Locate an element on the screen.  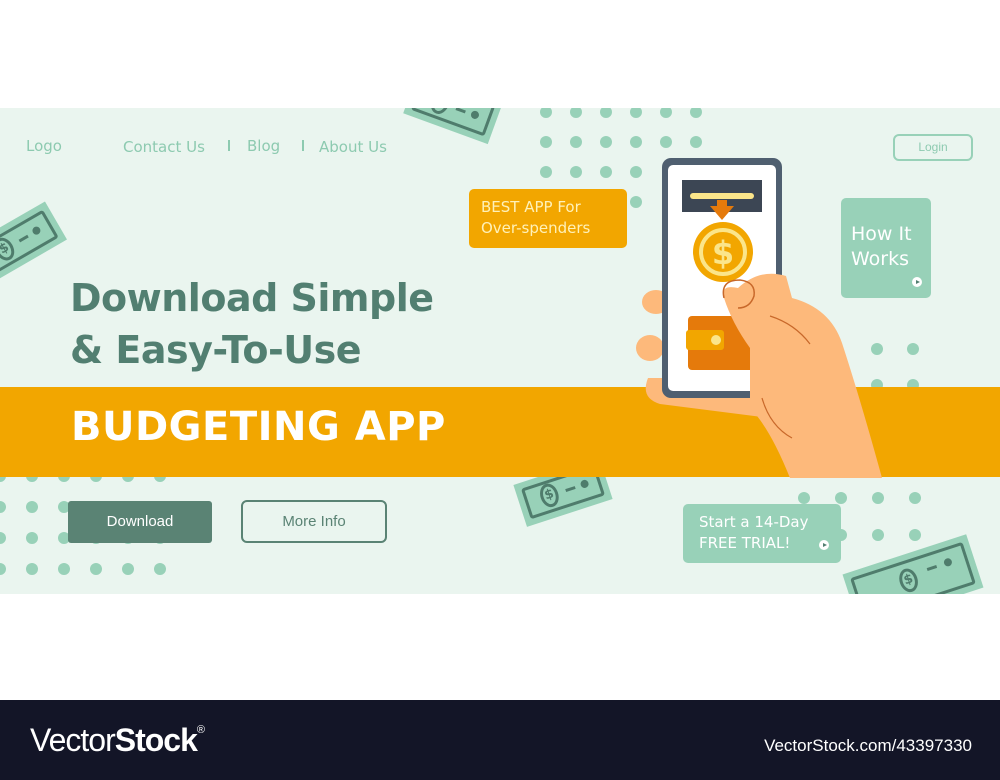
watermark-footer: VectorStock® VectorStock.com/43397330 is located at coordinates (500, 740).